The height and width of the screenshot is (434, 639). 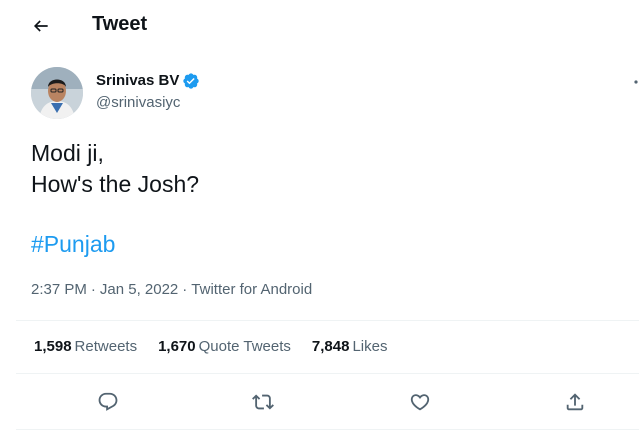 I want to click on tweet-time: 2:37 PM, so click(x=59, y=289).